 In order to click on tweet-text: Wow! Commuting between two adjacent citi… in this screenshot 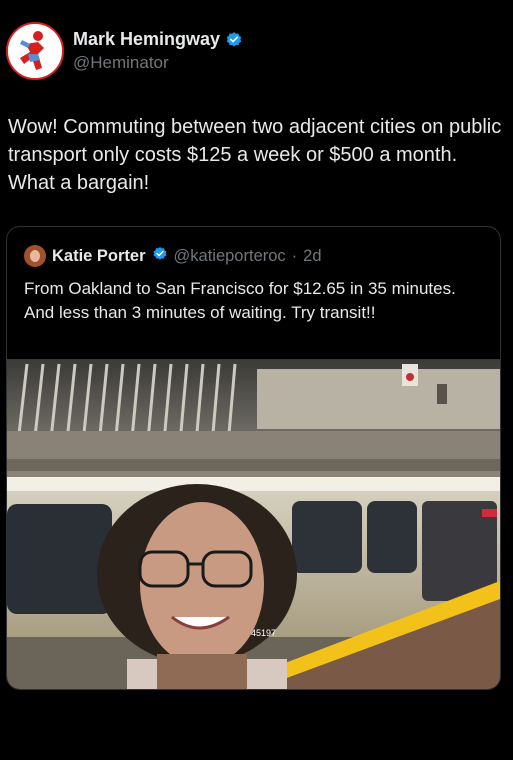, I will do `click(255, 155)`.